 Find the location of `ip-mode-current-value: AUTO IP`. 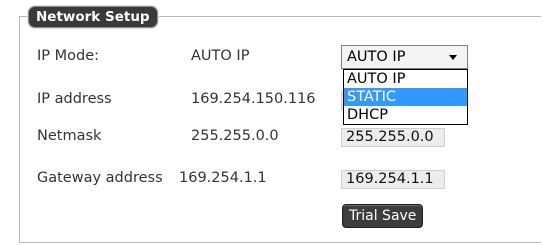

ip-mode-current-value: AUTO IP is located at coordinates (220, 56).